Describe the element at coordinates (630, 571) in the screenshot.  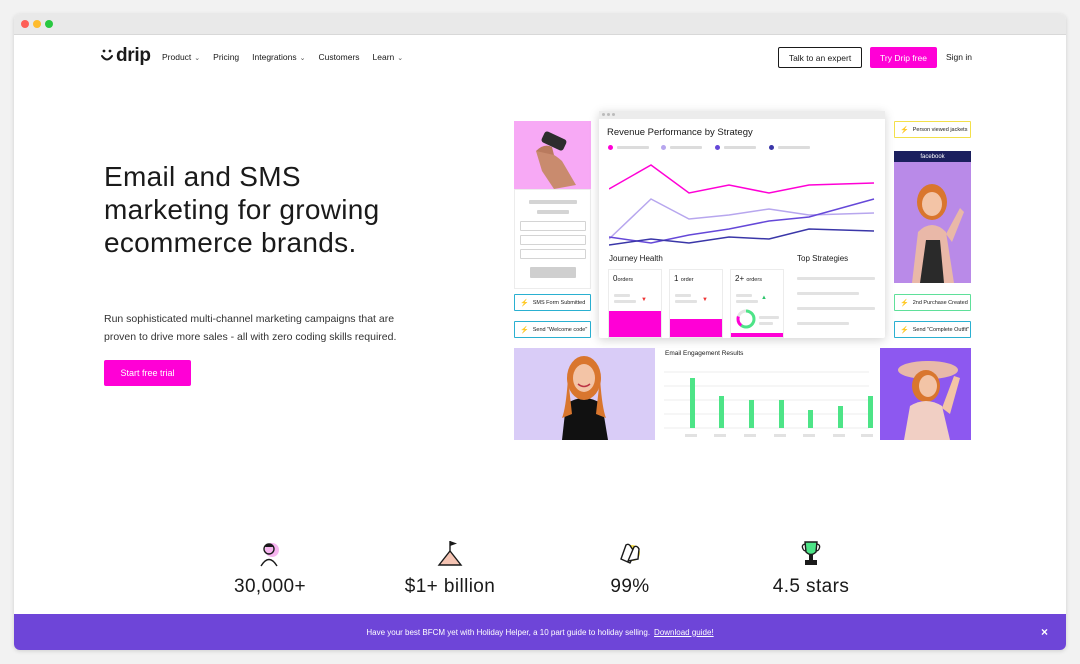
I see `stat-satisfaction: 99%` at that location.